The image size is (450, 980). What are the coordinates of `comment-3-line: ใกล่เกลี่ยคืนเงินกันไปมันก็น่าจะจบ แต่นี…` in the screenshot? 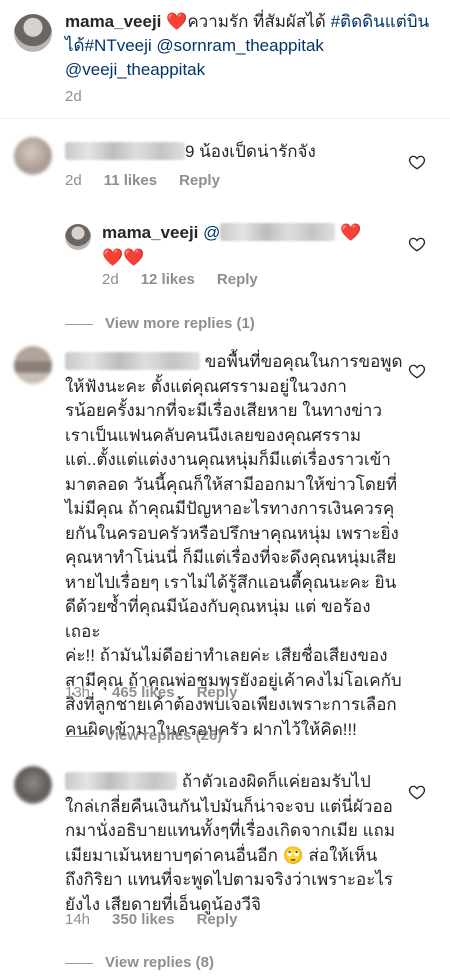 It's located at (229, 806).